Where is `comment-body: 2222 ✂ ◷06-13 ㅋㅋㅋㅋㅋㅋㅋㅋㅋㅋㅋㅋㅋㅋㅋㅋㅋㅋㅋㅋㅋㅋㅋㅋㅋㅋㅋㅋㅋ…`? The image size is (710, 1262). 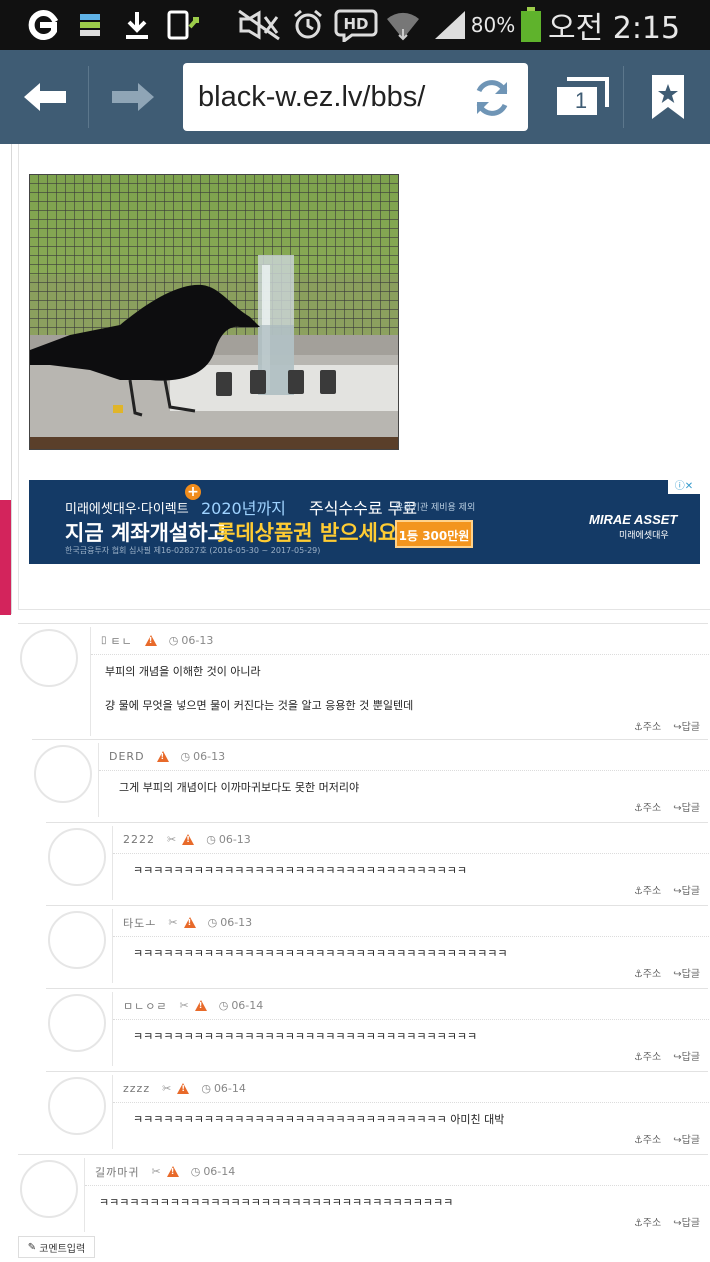 comment-body: 2222 ✂ ◷06-13 ㅋㅋㅋㅋㅋㅋㅋㅋㅋㅋㅋㅋㅋㅋㅋㅋㅋㅋㅋㅋㅋㅋㅋㅋㅋㅋㅋㅋㅋ… is located at coordinates (410, 863).